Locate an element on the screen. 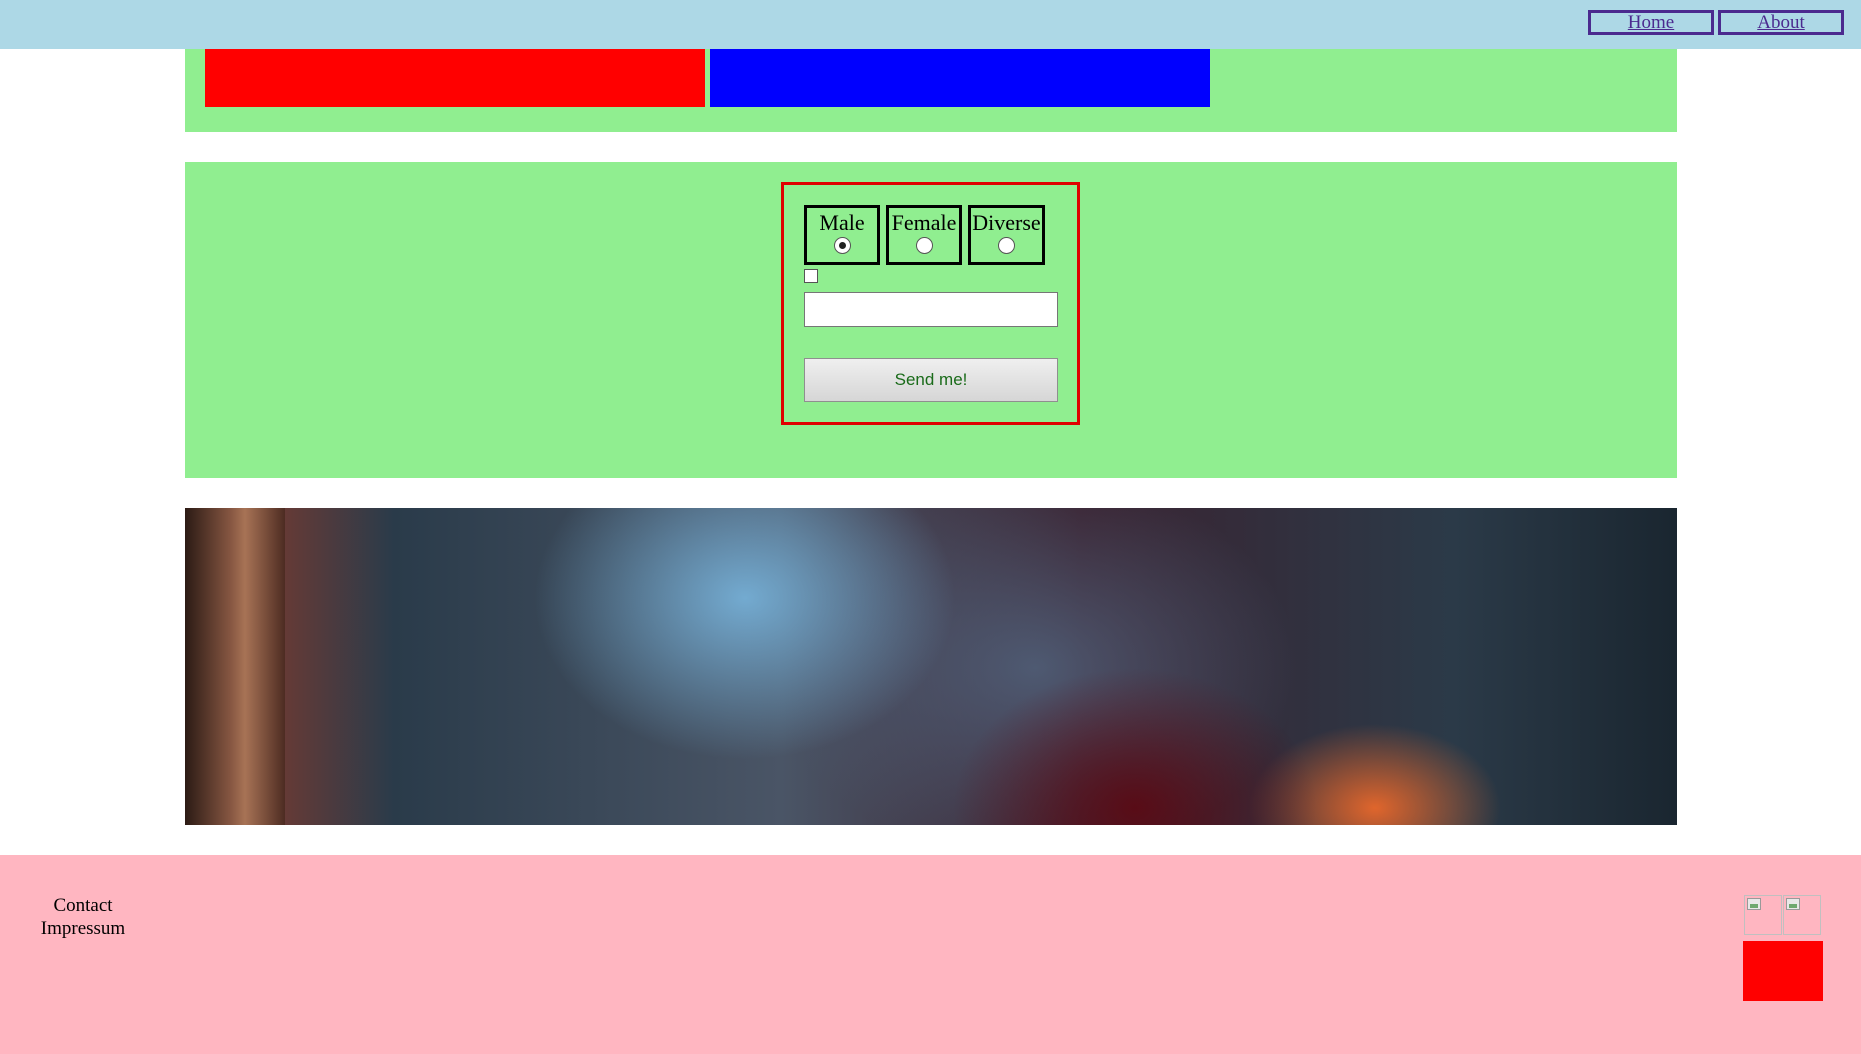 This screenshot has height=1054, width=1861. red-block is located at coordinates (455, 78).